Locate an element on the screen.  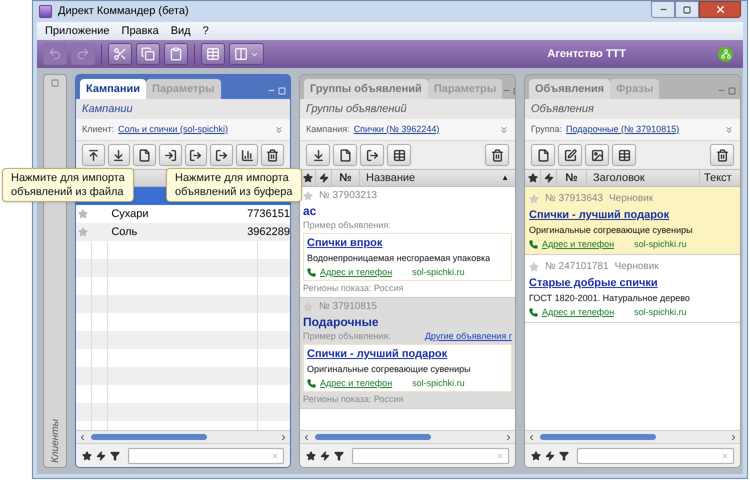
ad-text: Оригинальные согревающие сувениры is located at coordinates (611, 230).